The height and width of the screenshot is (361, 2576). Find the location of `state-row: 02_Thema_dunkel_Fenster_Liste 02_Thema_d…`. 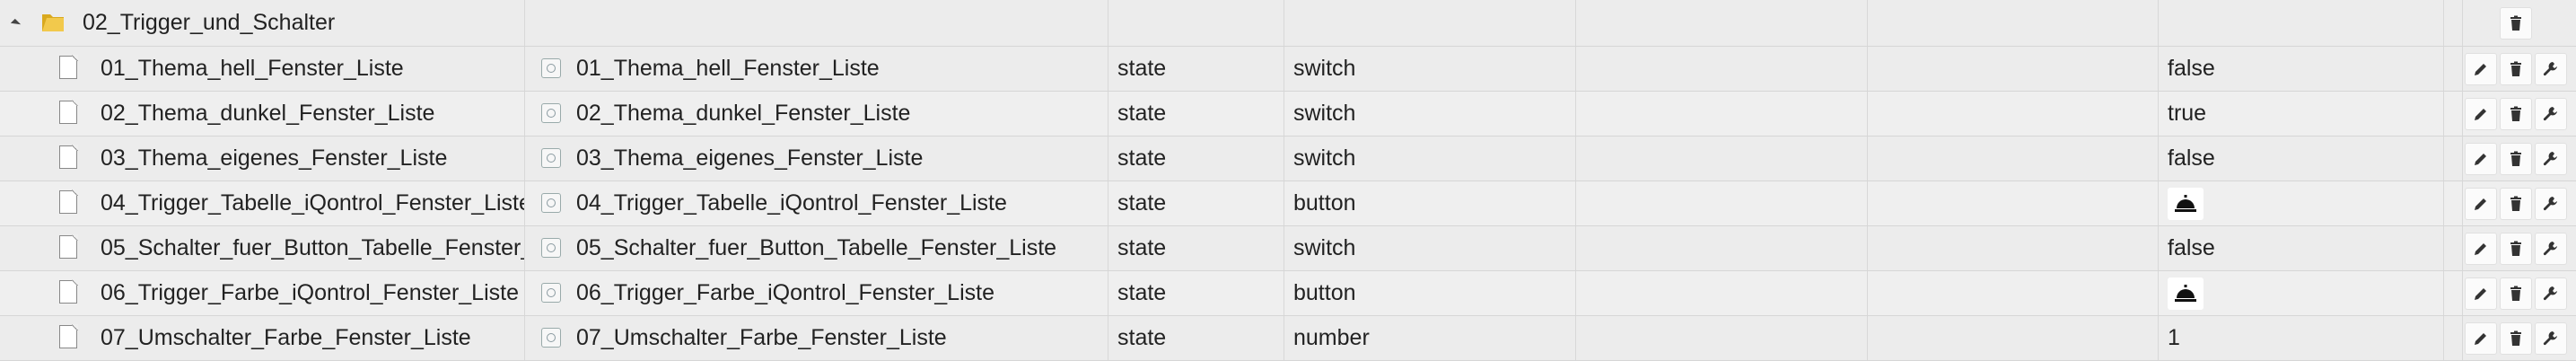

state-row: 02_Thema_dunkel_Fenster_Liste 02_Thema_d… is located at coordinates (1288, 114).